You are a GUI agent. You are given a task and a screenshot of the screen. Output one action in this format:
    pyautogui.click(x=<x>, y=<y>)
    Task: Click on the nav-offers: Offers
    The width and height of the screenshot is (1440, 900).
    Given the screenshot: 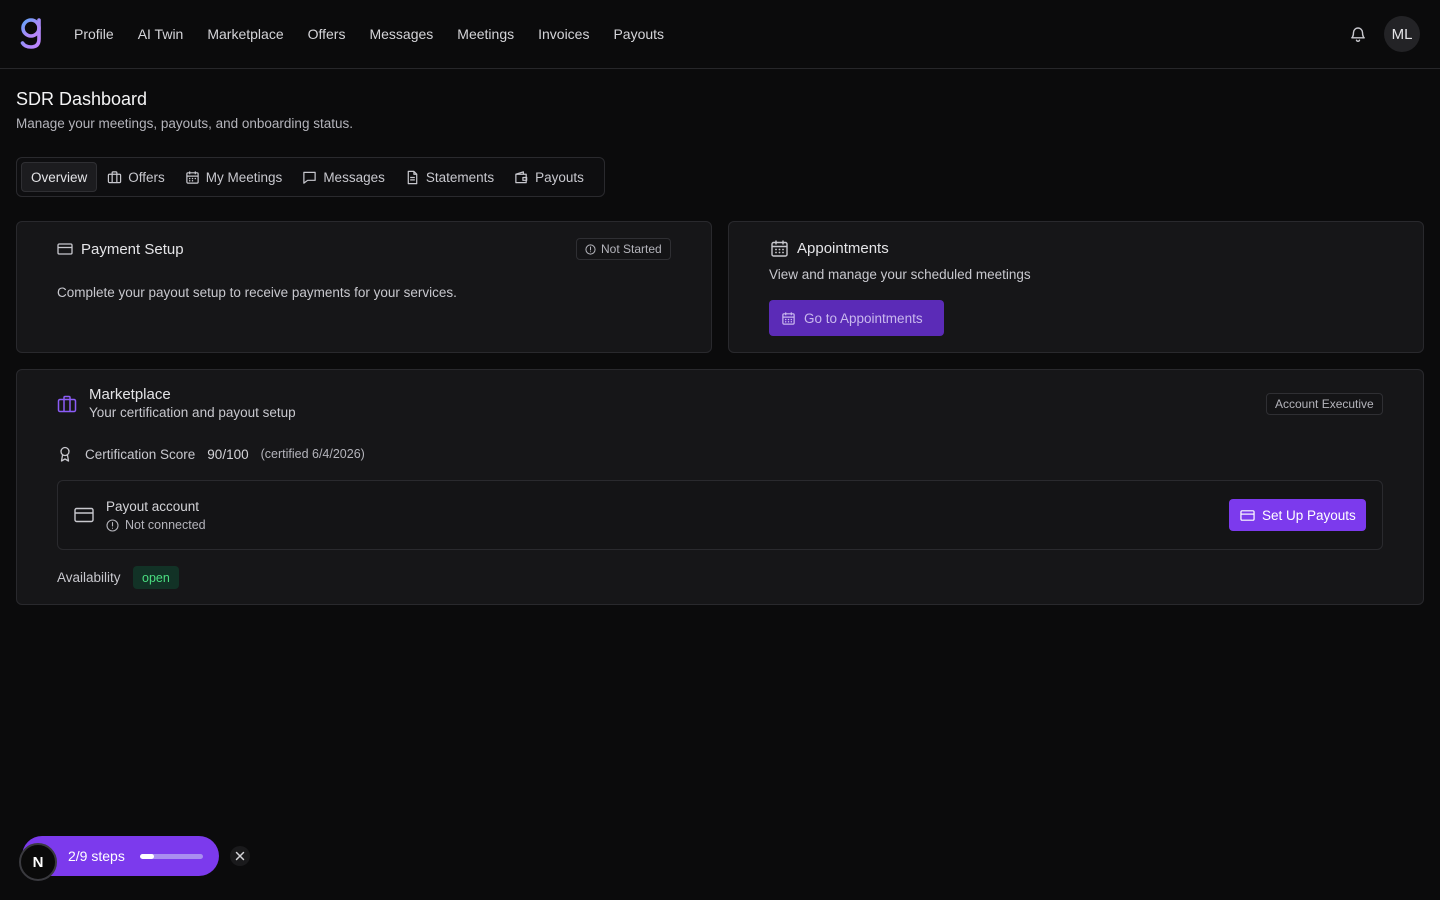 What is the action you would take?
    pyautogui.click(x=327, y=34)
    